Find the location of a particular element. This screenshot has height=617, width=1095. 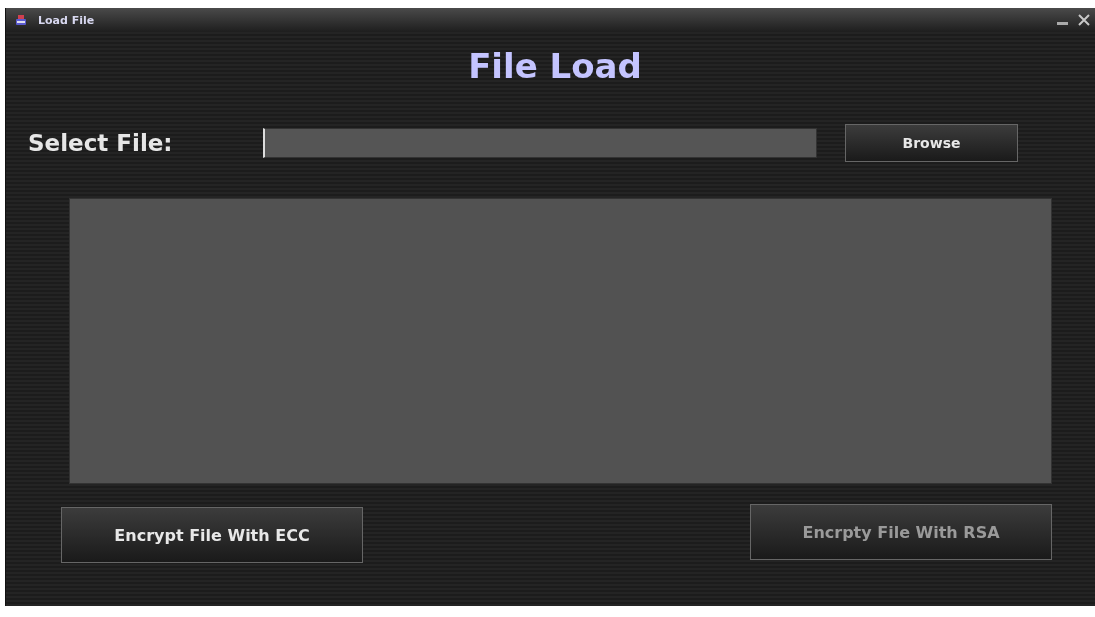

window-title: Load File is located at coordinates (66, 20).